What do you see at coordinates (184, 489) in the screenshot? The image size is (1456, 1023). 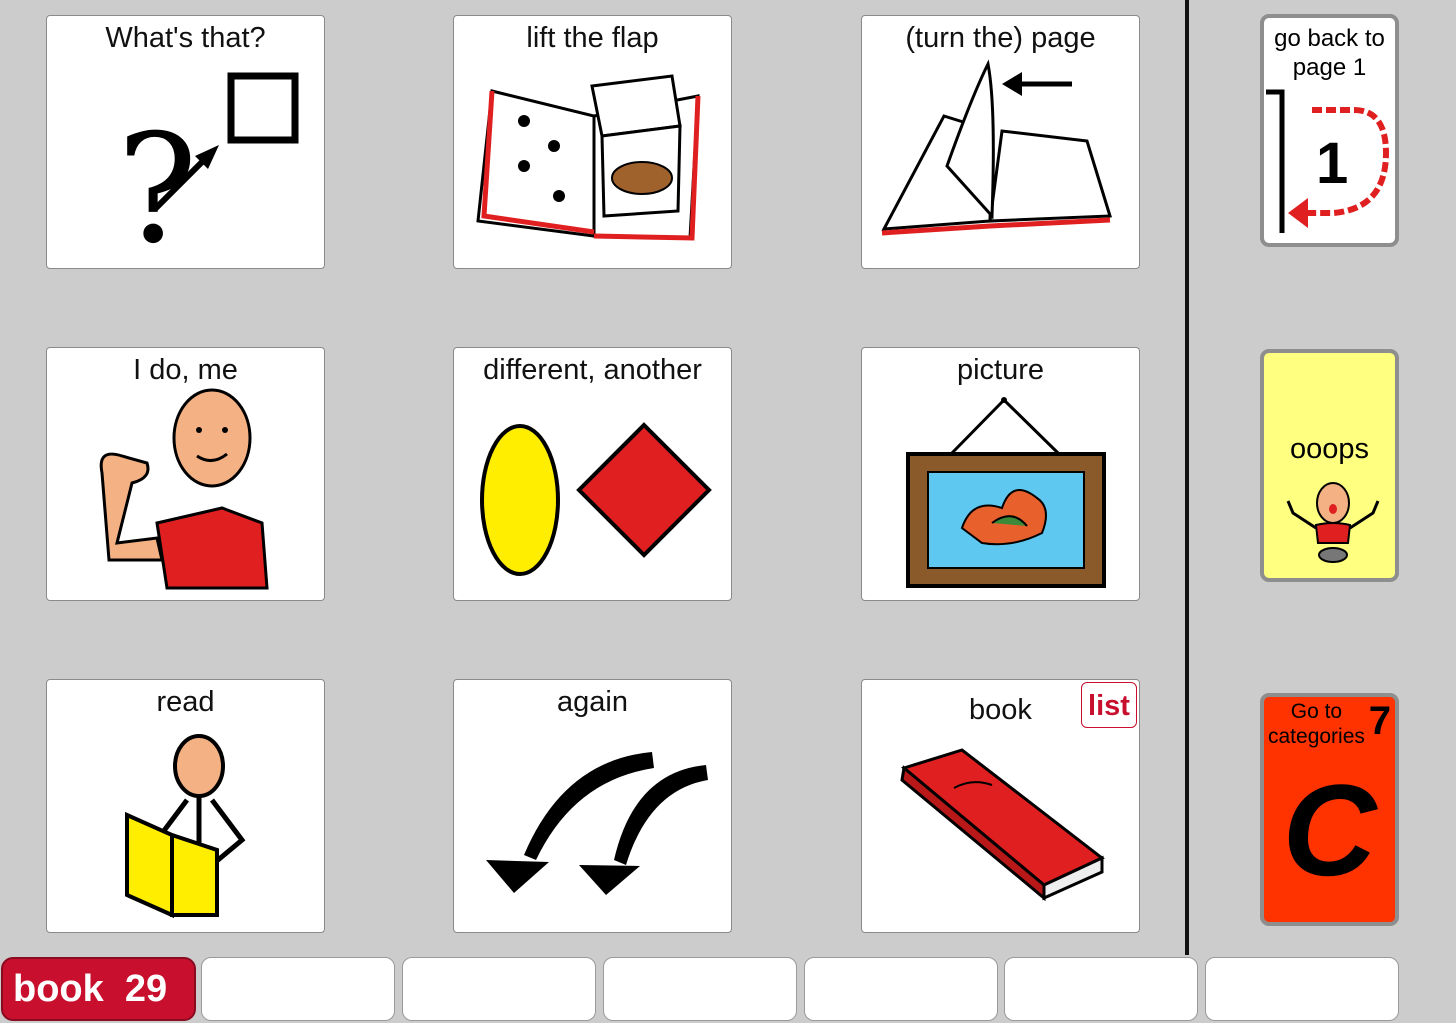 I see `person-pointing-self-icon` at bounding box center [184, 489].